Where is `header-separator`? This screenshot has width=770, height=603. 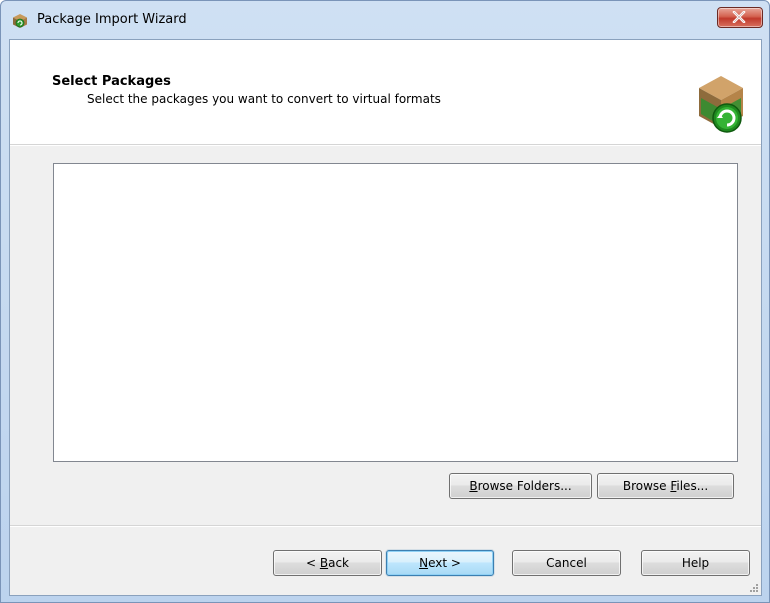 header-separator is located at coordinates (385, 145).